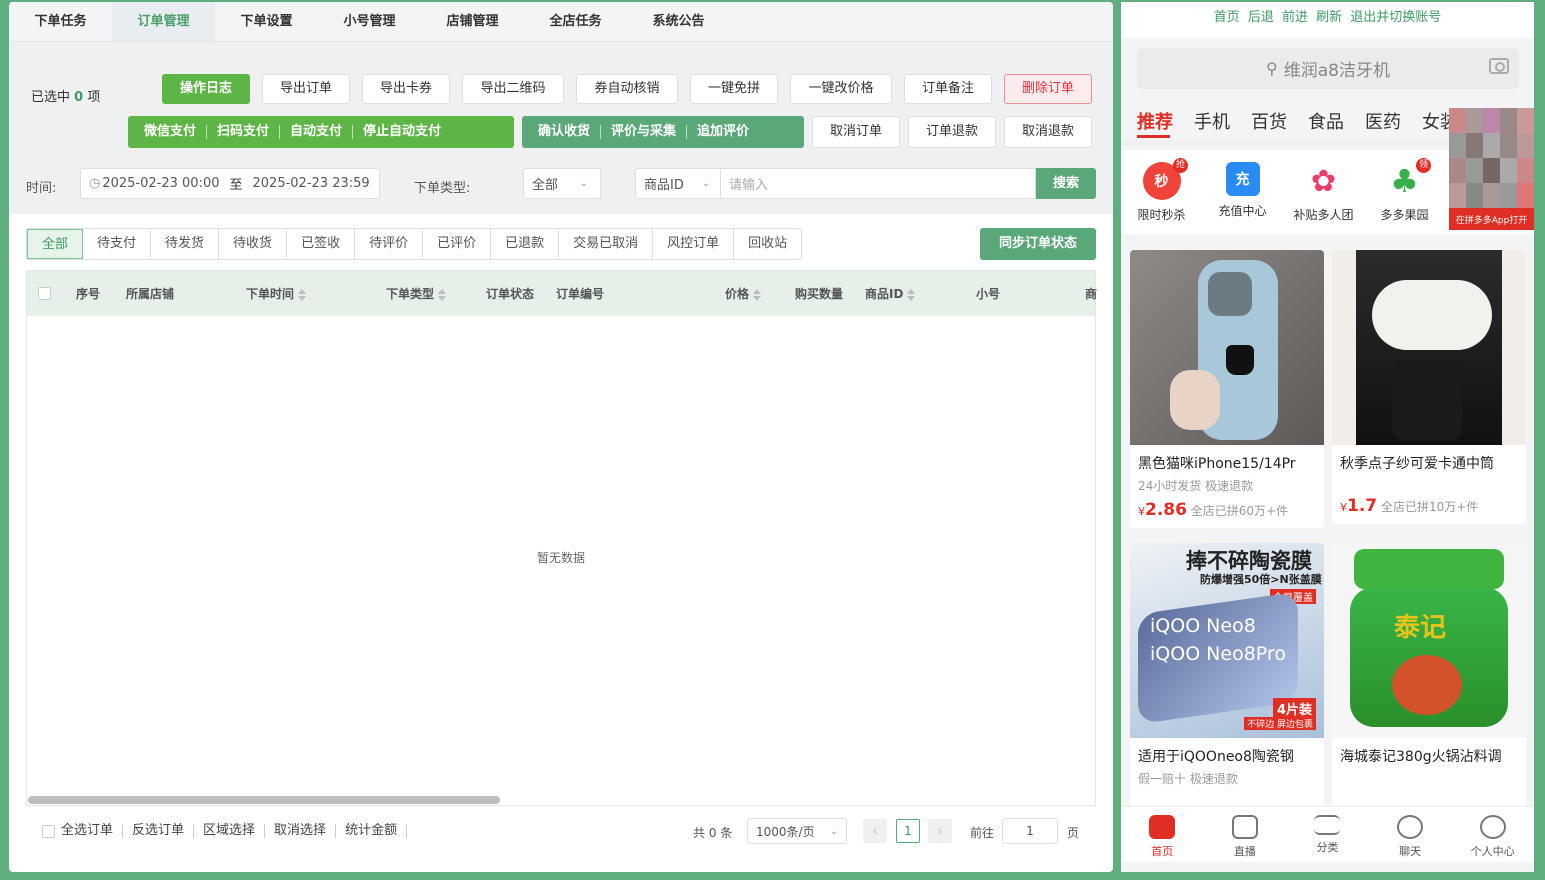 The height and width of the screenshot is (880, 1545). Describe the element at coordinates (694, 244) in the screenshot. I see `status-tab-risk-control: 风控订单` at that location.